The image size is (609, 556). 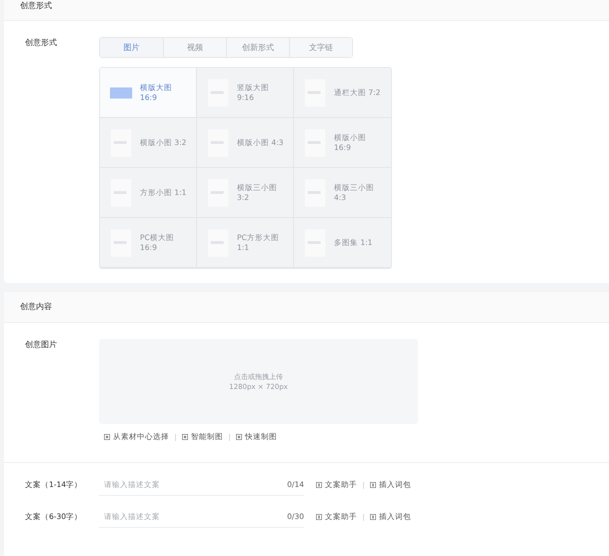 What do you see at coordinates (41, 43) in the screenshot?
I see `field-label: 创意形式` at bounding box center [41, 43].